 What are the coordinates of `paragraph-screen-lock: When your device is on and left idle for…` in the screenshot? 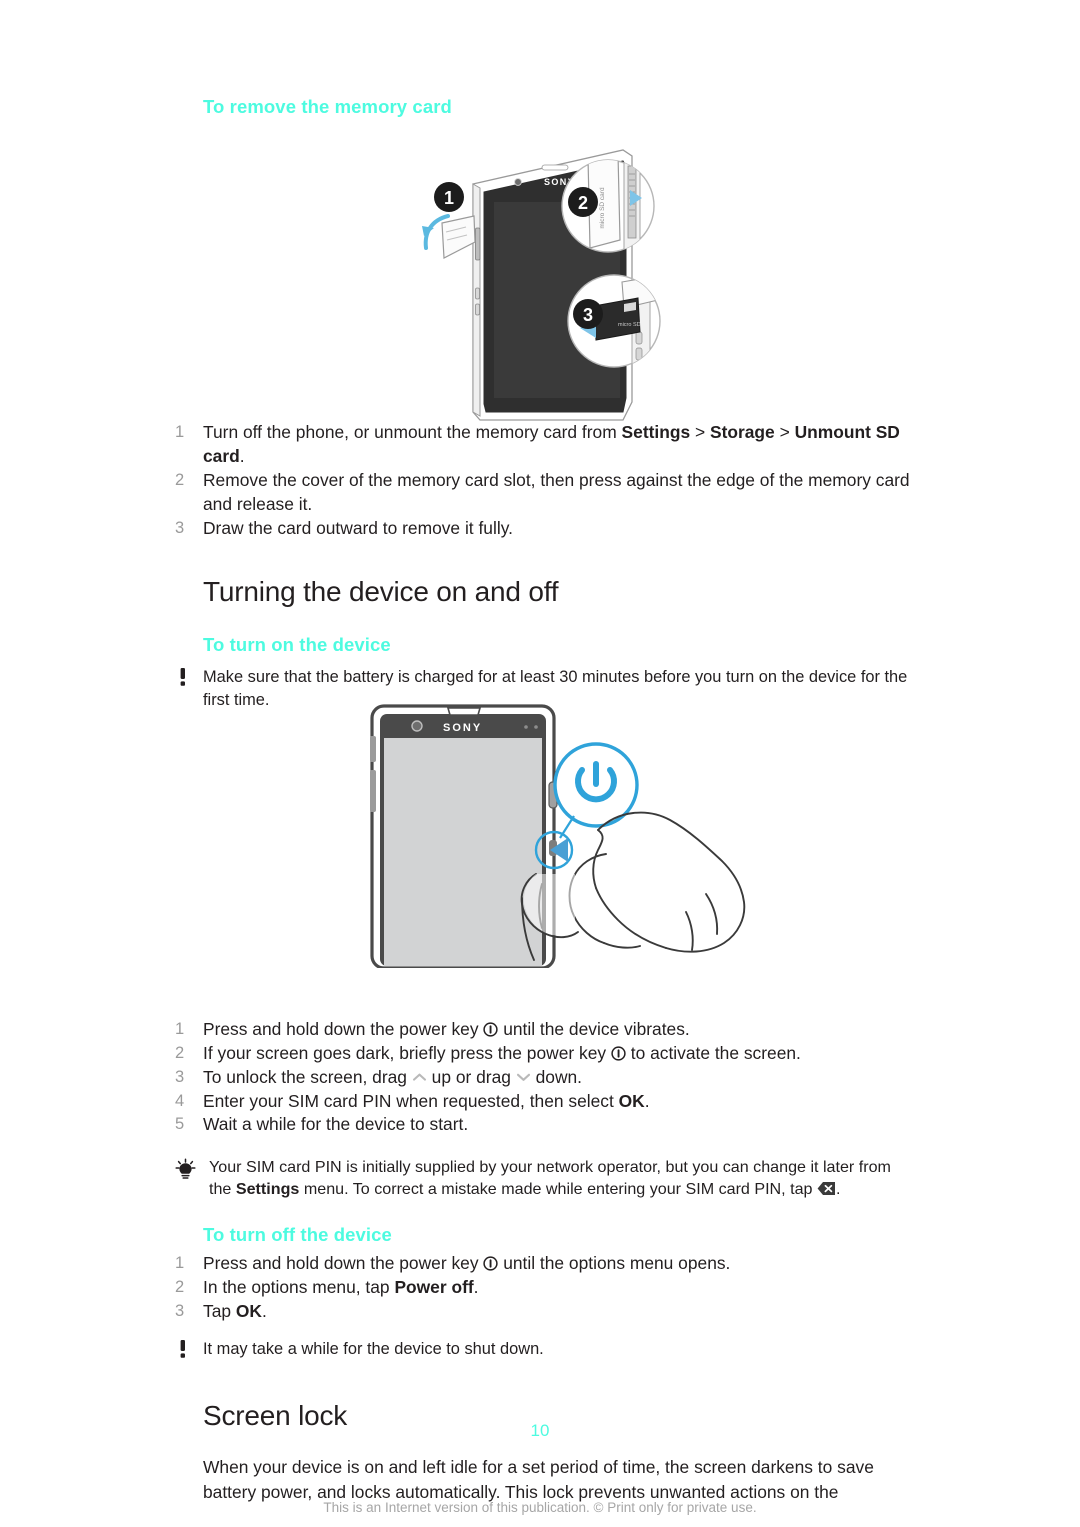 It's located at (538, 1479).